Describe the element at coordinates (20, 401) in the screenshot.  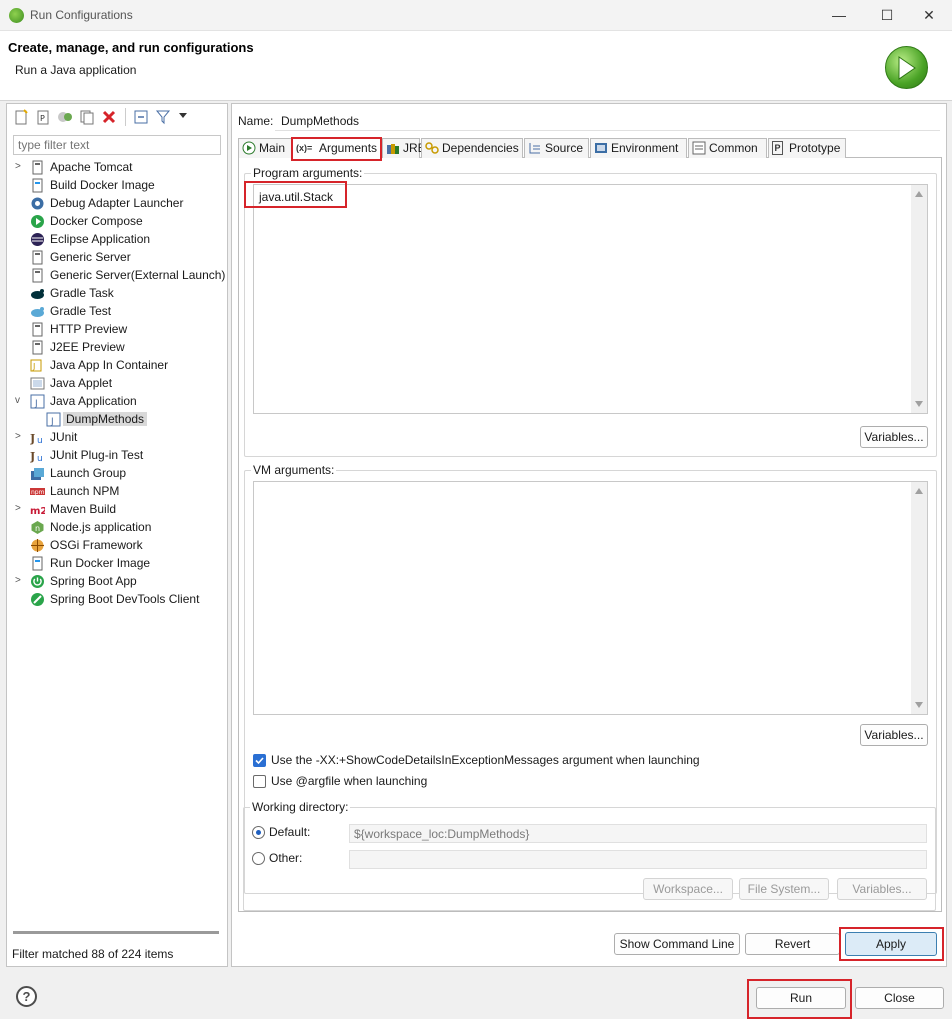
I see `chevron-down-icon: v` at that location.